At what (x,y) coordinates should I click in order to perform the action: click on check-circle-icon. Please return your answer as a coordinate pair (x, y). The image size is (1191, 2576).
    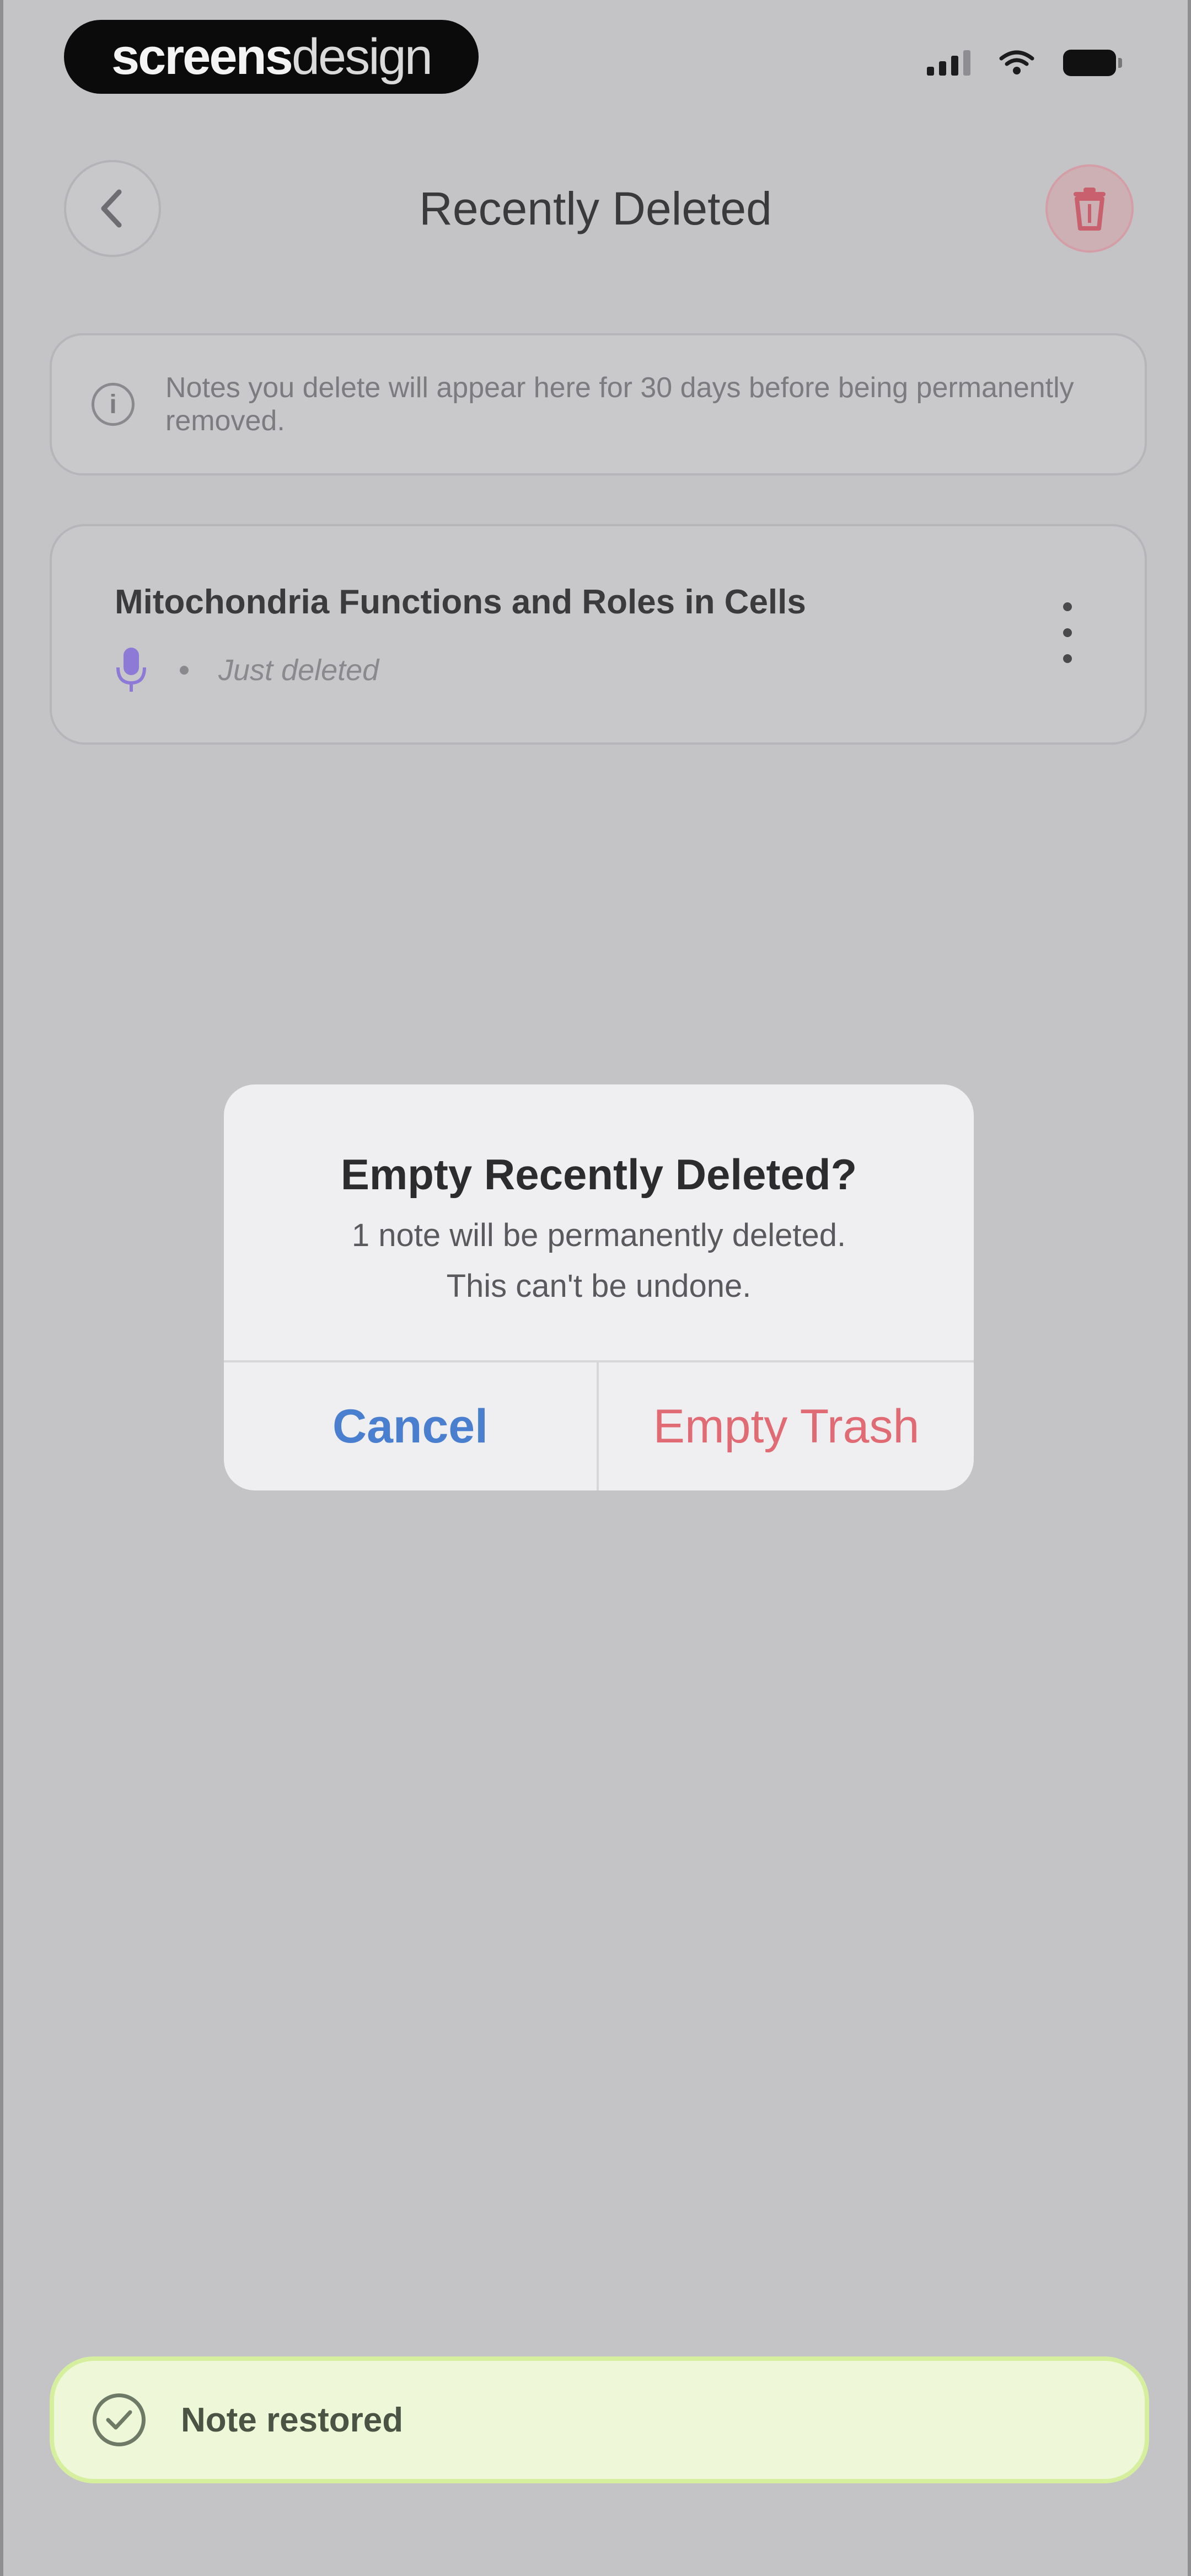
    Looking at the image, I should click on (119, 2419).